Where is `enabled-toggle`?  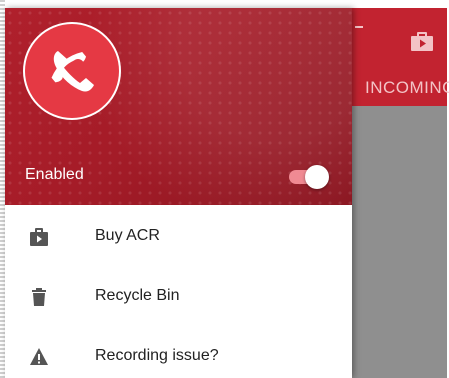
enabled-toggle is located at coordinates (307, 177).